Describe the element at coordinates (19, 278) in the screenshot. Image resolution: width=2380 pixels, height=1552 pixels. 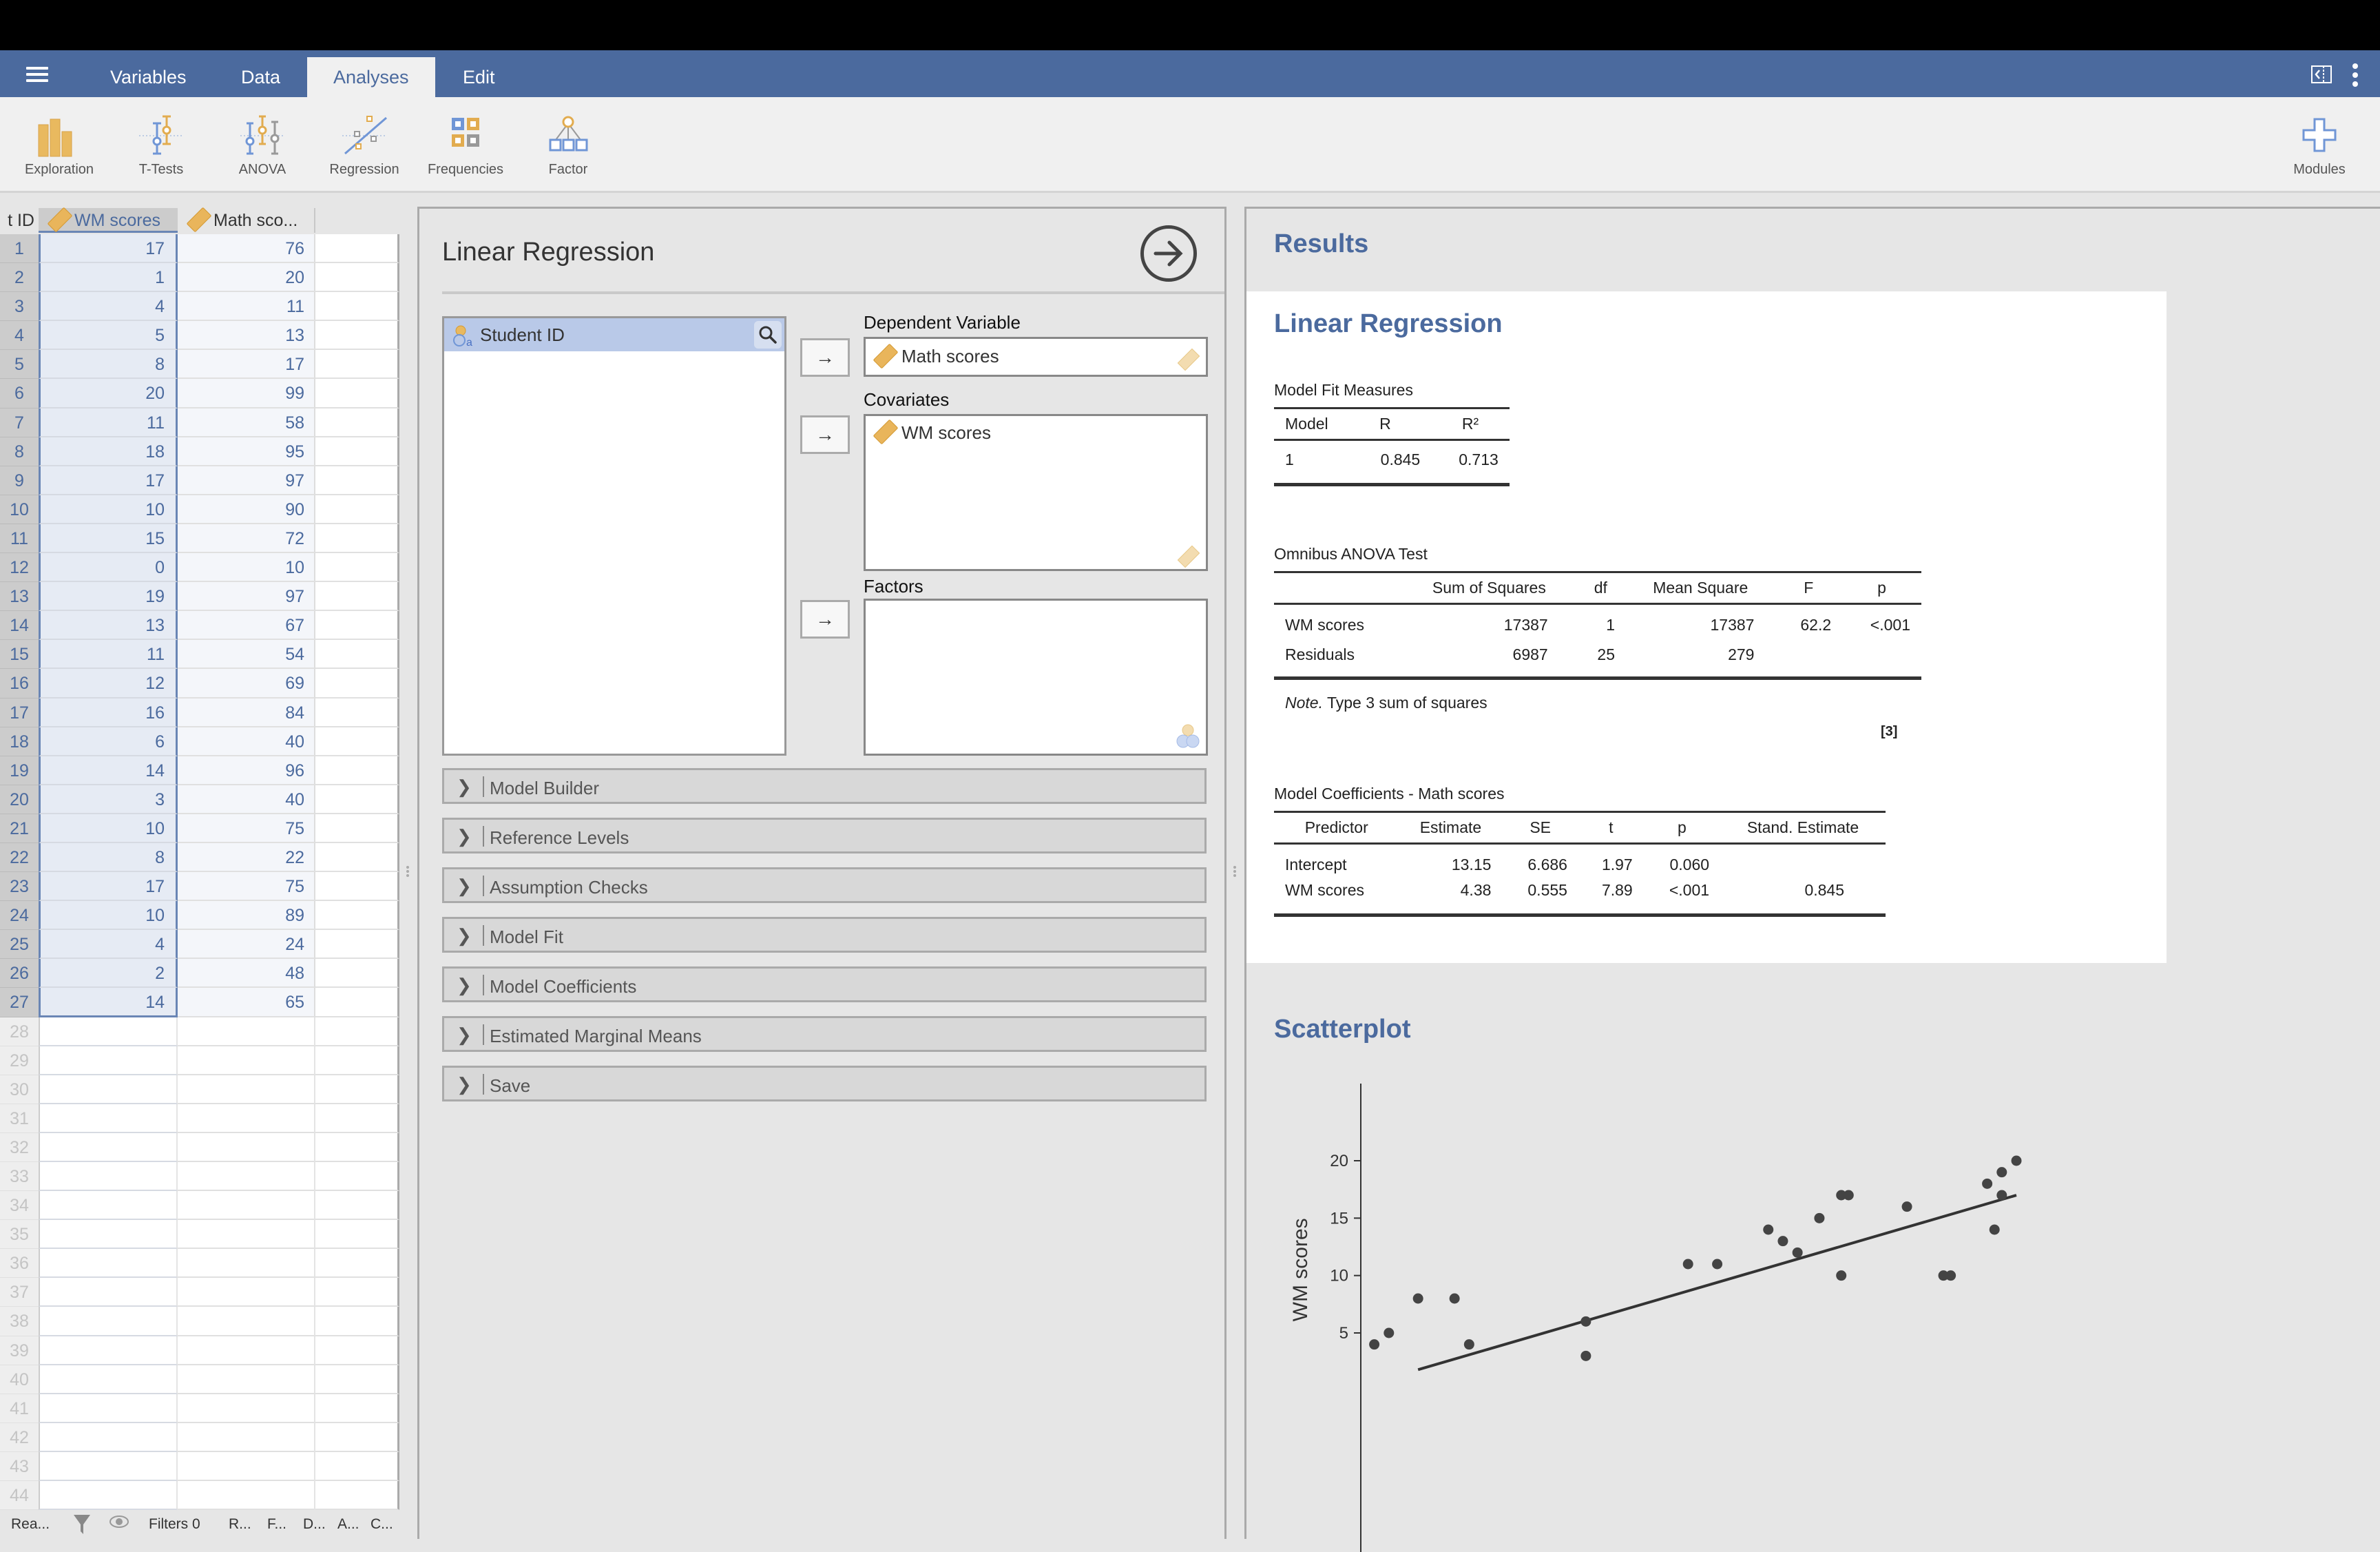
I see `row-number: 2` at that location.